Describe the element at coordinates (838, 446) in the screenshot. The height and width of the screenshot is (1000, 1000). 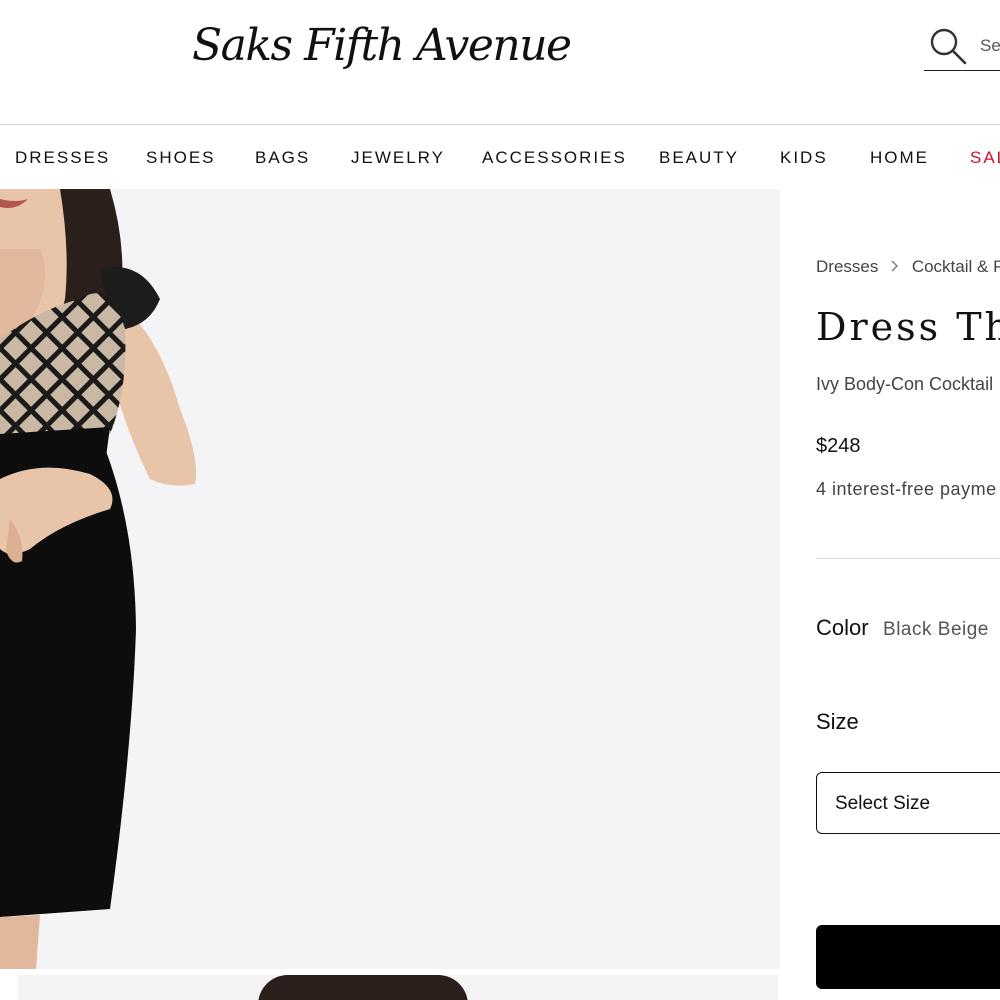
I see `price: $248` at that location.